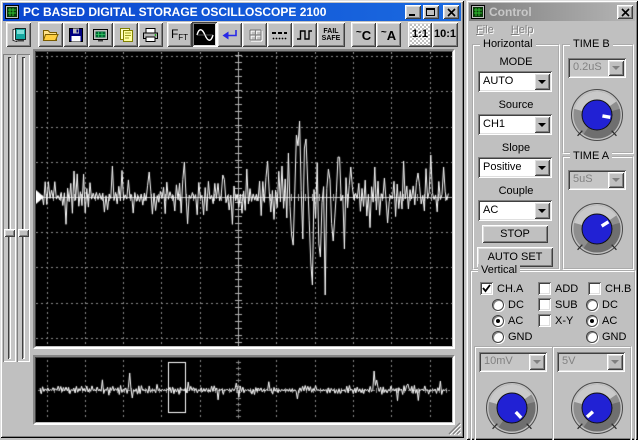  What do you see at coordinates (597, 180) in the screenshot?
I see `time-a-combobox: 5uS` at bounding box center [597, 180].